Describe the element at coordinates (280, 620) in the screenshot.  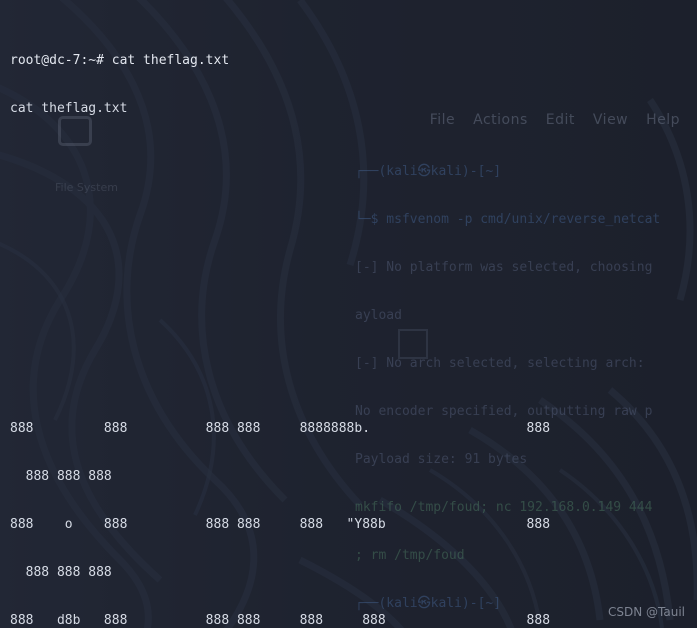
I see `ascii-art-line: 888 d8b 888 888 888 888 888 888` at that location.